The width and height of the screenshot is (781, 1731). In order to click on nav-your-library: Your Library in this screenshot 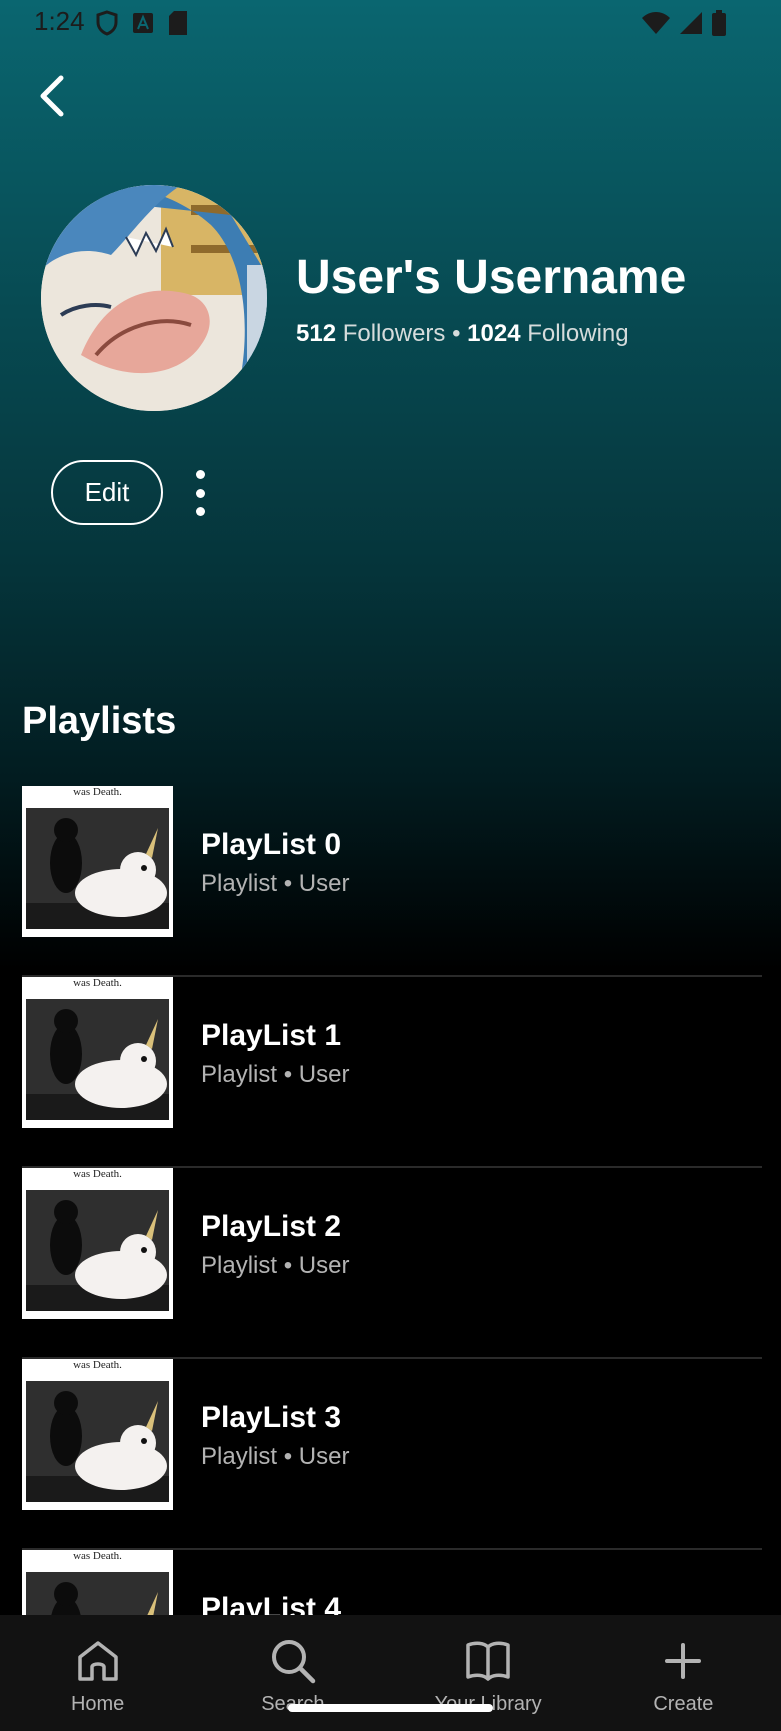, I will do `click(488, 1673)`.